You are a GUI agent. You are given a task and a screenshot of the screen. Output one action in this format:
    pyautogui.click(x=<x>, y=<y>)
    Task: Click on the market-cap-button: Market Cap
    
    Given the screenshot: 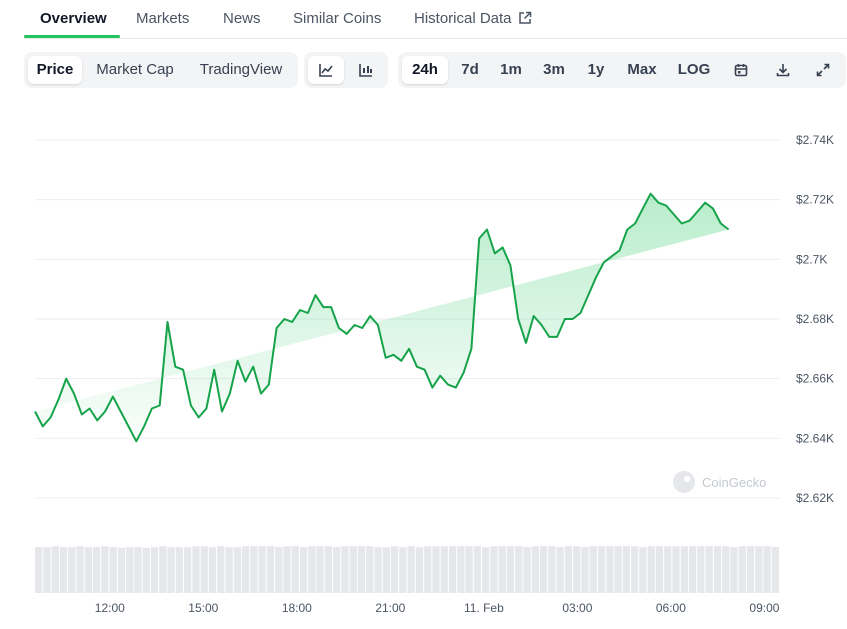 What is the action you would take?
    pyautogui.click(x=135, y=70)
    